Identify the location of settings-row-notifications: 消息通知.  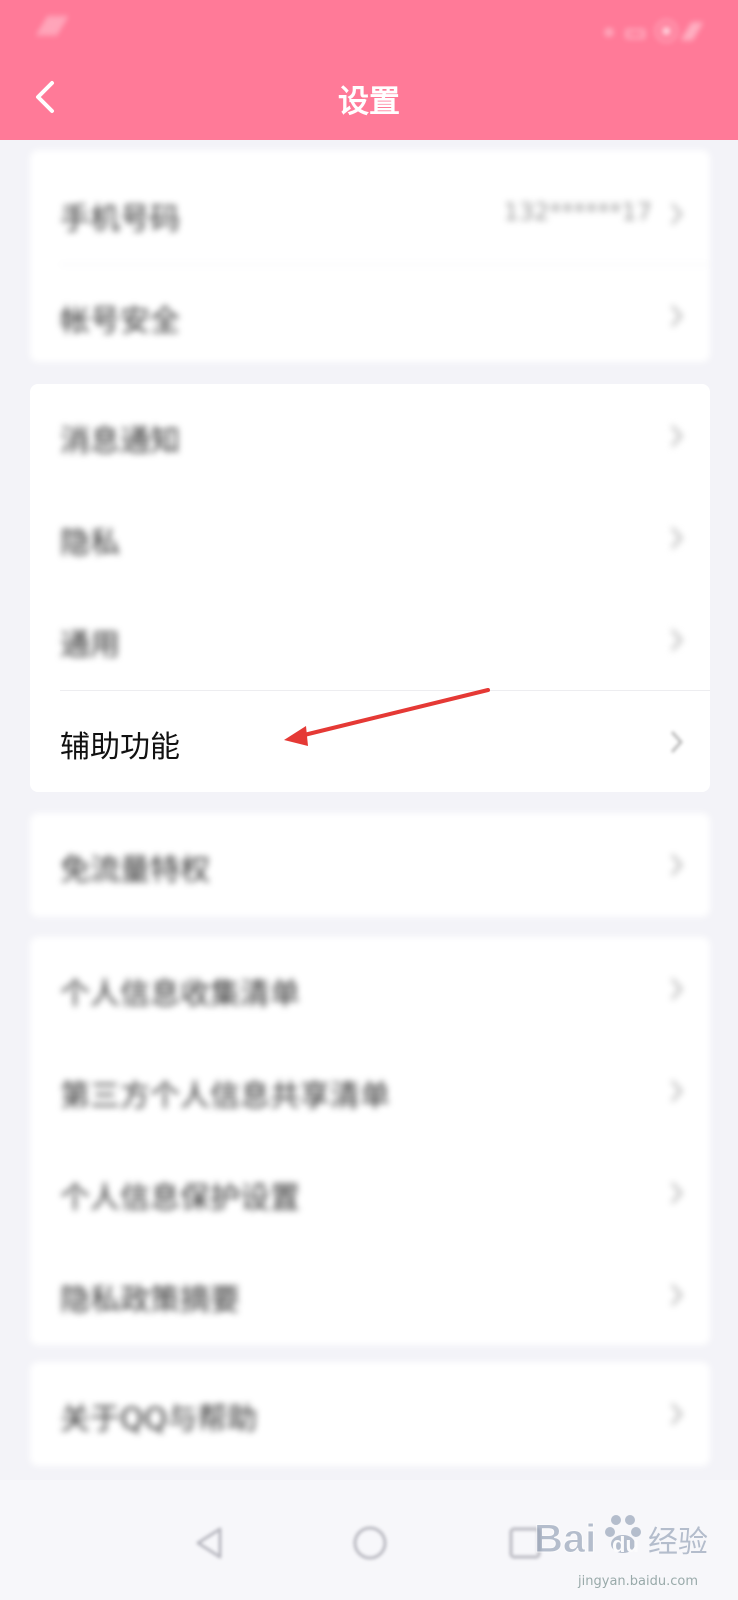
(370, 435).